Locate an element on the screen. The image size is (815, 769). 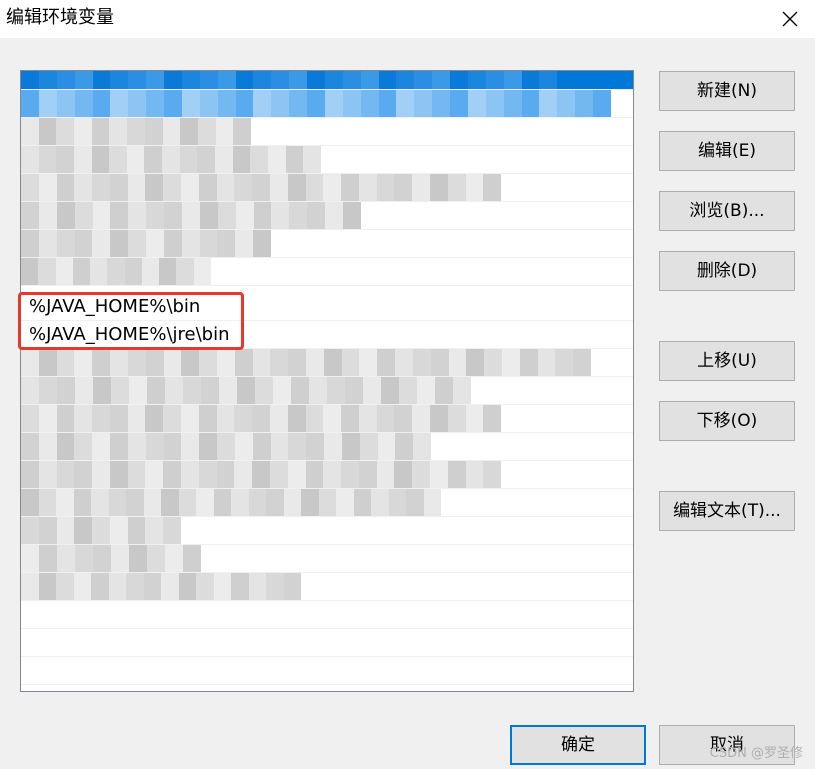
highlight-annotation is located at coordinates (131, 321).